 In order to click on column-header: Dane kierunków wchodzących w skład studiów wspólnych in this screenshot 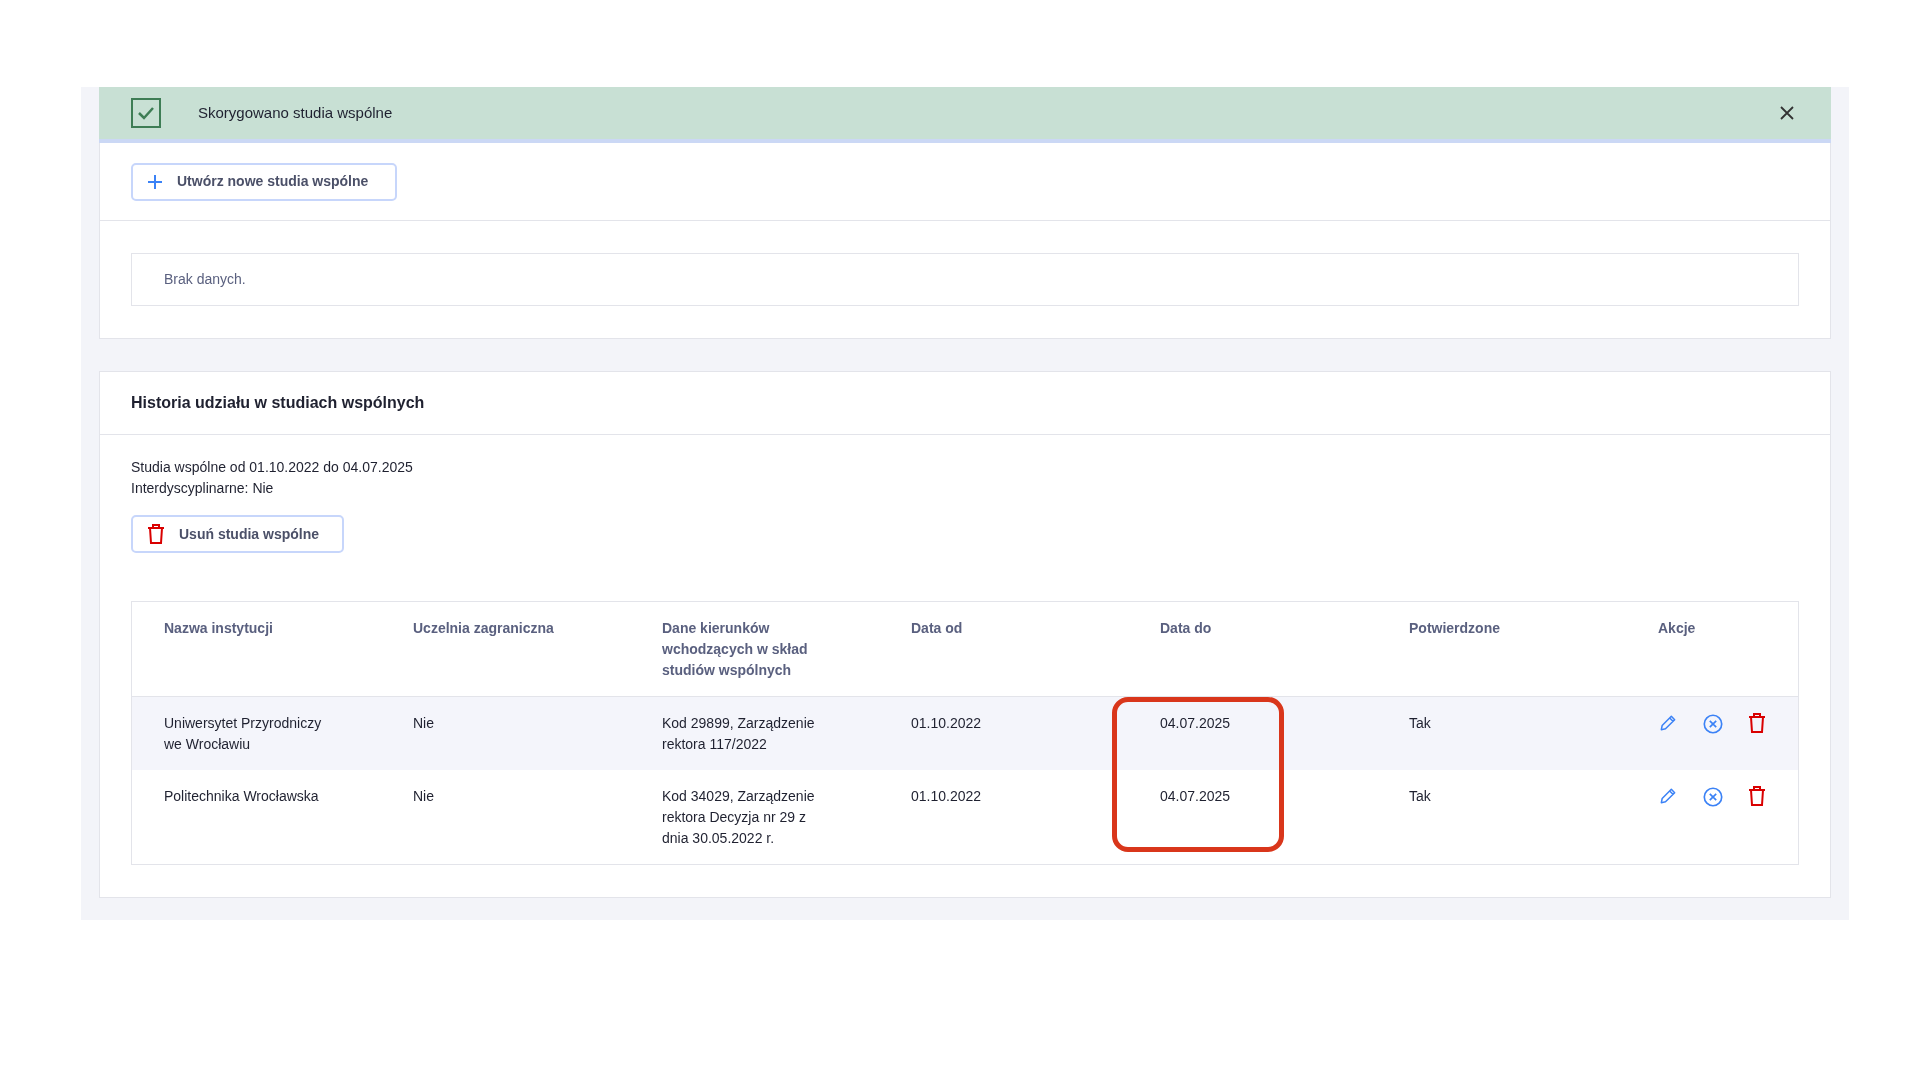, I will do `click(735, 649)`.